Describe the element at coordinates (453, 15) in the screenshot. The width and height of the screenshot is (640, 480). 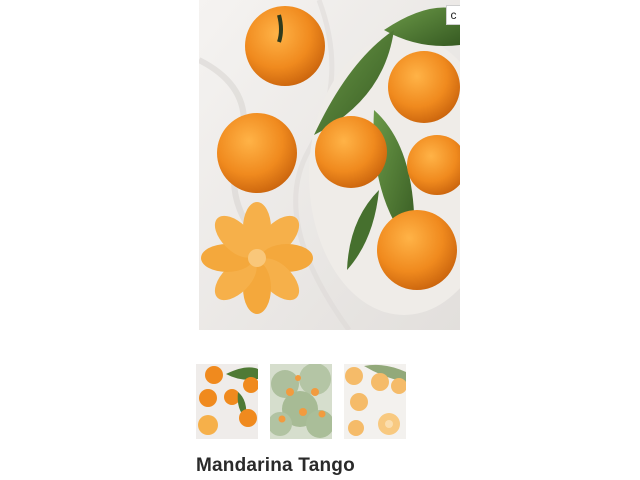
I see `zoom-button: c` at that location.